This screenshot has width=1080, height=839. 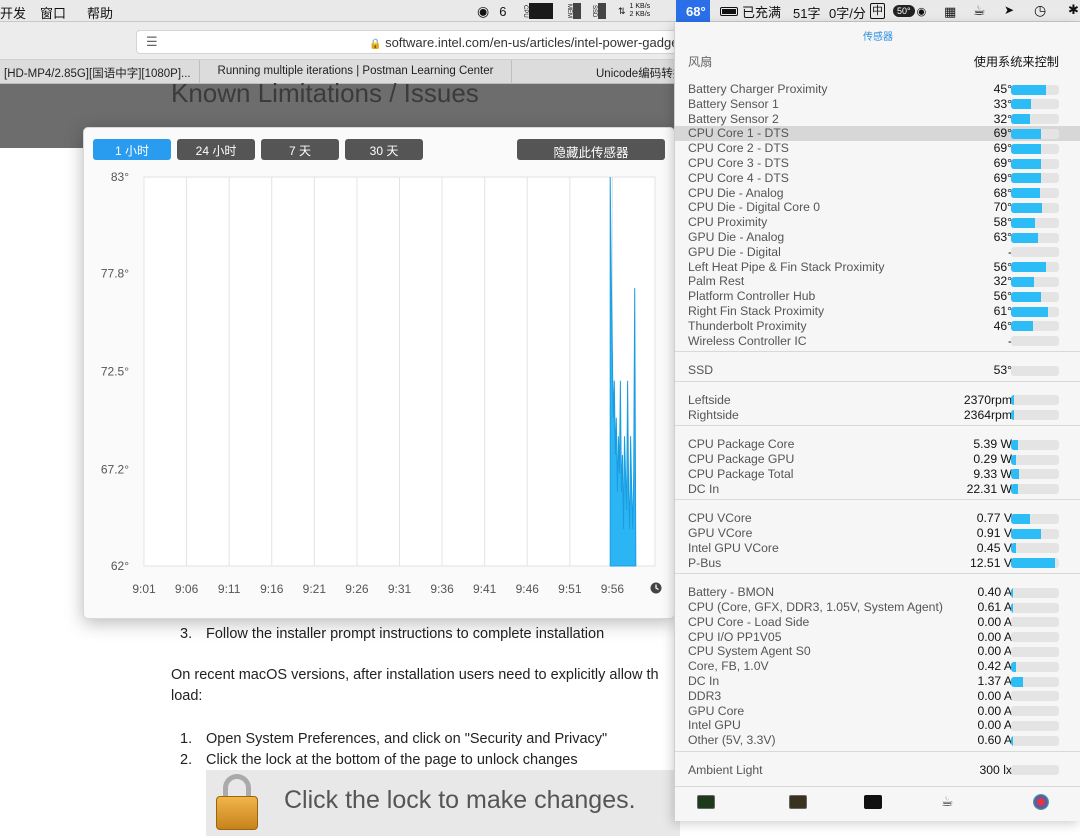 I want to click on sensor-name: CPU Core 2 - DTS, so click(x=738, y=148).